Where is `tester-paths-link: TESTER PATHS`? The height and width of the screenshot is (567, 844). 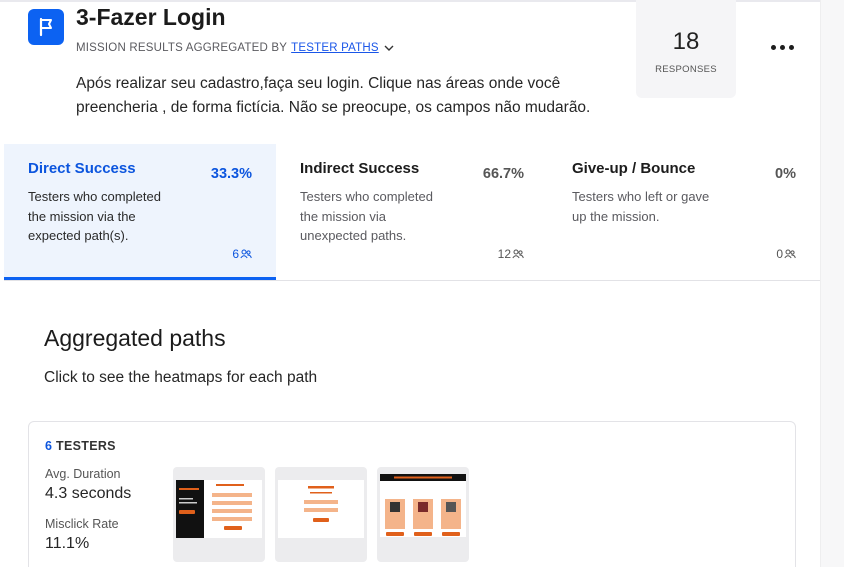 tester-paths-link: TESTER PATHS is located at coordinates (335, 48).